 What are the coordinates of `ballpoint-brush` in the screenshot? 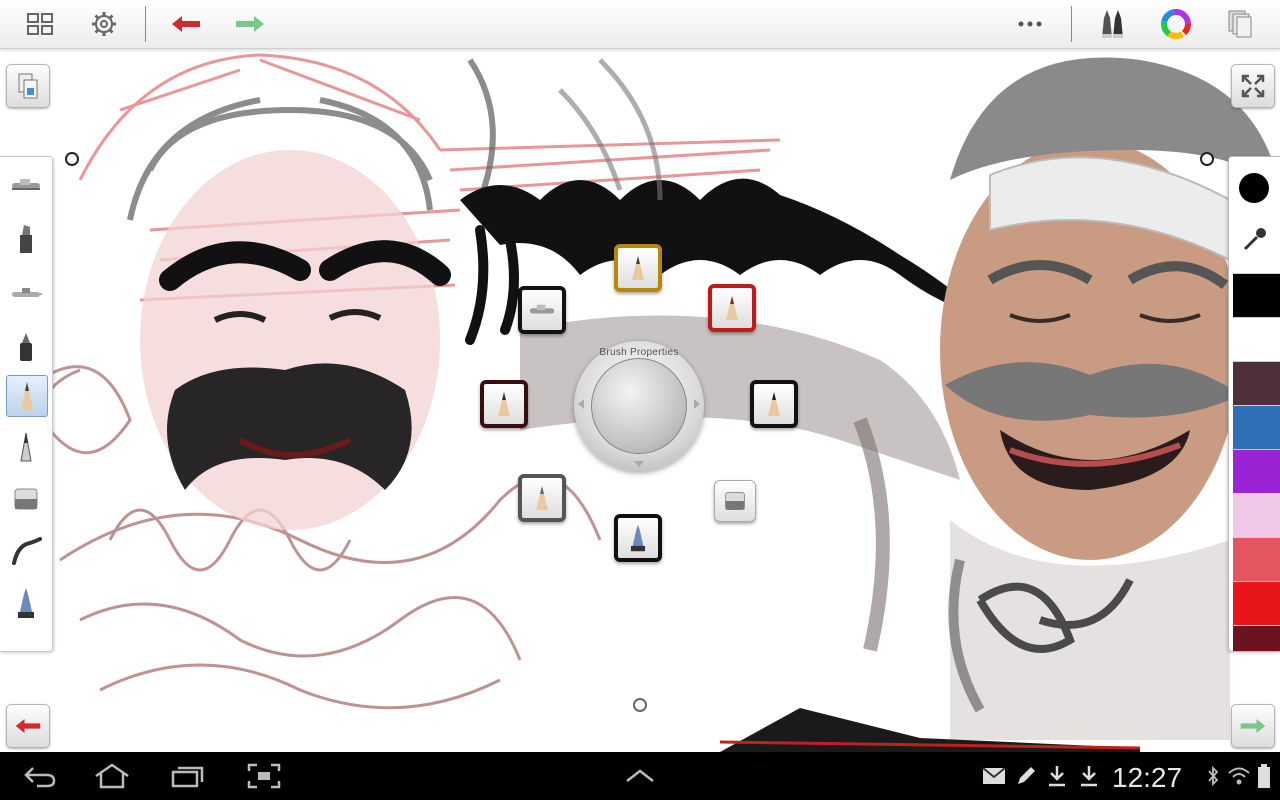 It's located at (26, 447).